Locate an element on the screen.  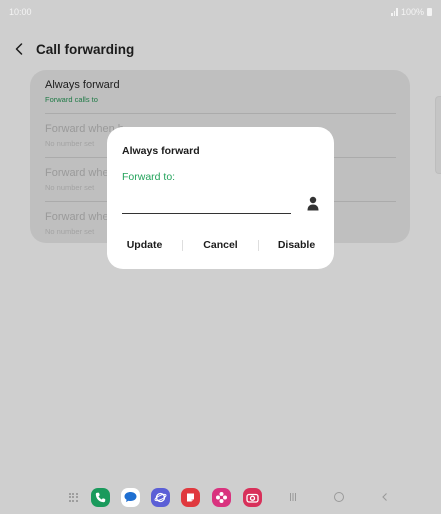
camera-icon is located at coordinates (252, 497).